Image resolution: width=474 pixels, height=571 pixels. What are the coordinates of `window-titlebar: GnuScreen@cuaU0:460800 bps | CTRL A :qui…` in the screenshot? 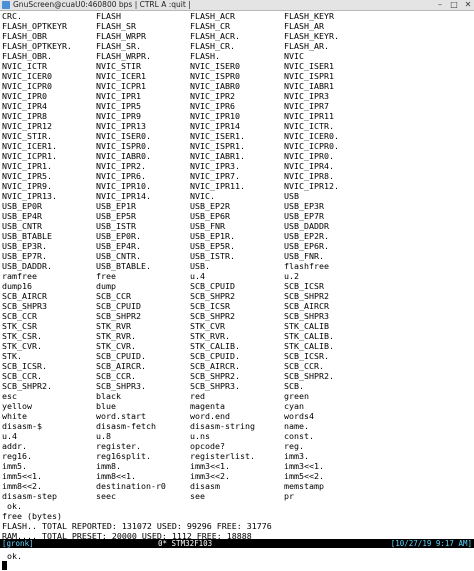 It's located at (237, 5).